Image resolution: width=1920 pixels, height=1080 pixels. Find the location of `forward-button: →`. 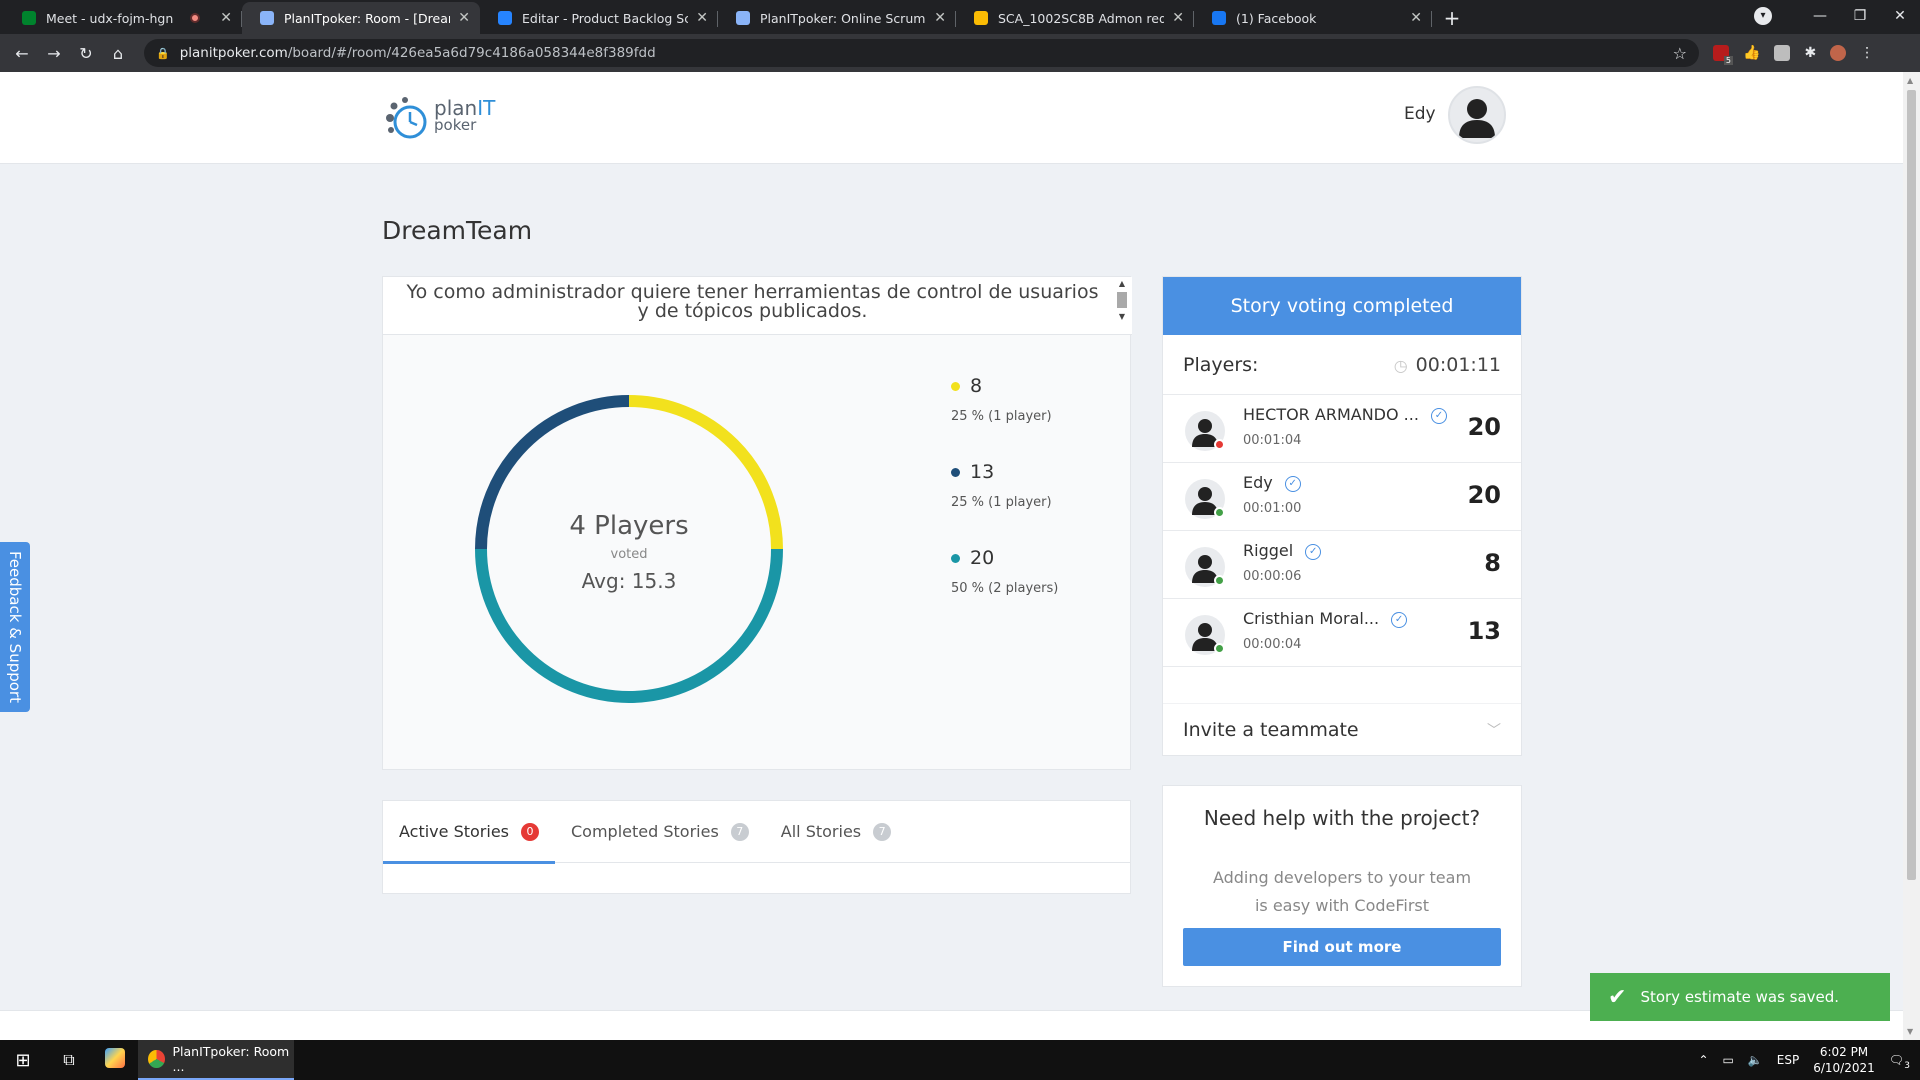

forward-button: → is located at coordinates (54, 53).